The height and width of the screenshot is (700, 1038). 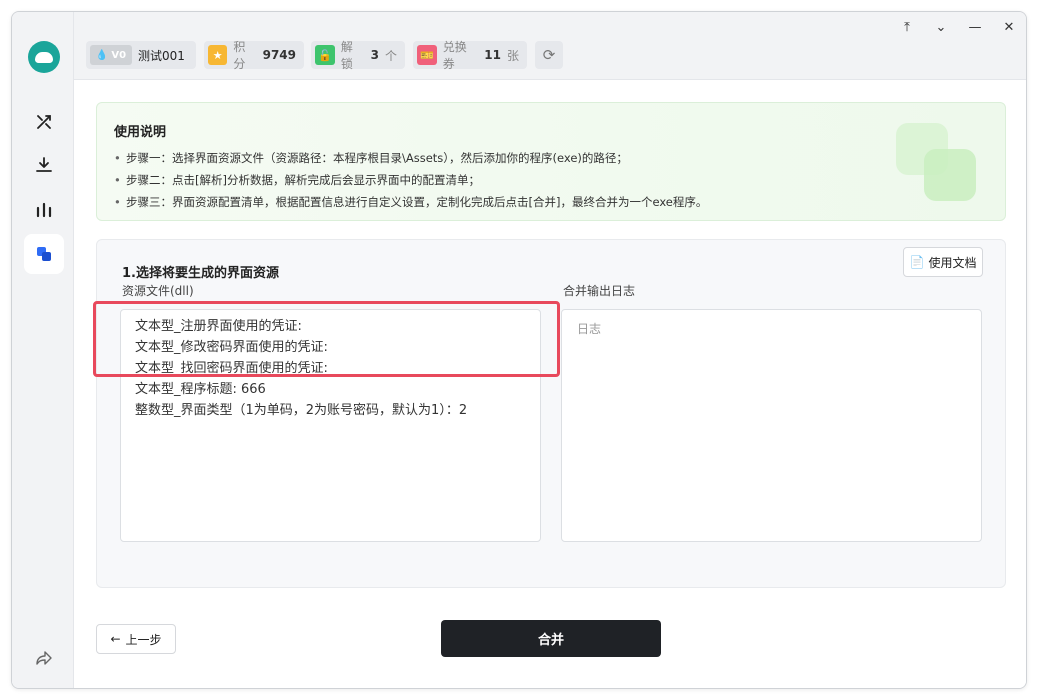 I want to click on ticket-icon: 🎫, so click(x=427, y=55).